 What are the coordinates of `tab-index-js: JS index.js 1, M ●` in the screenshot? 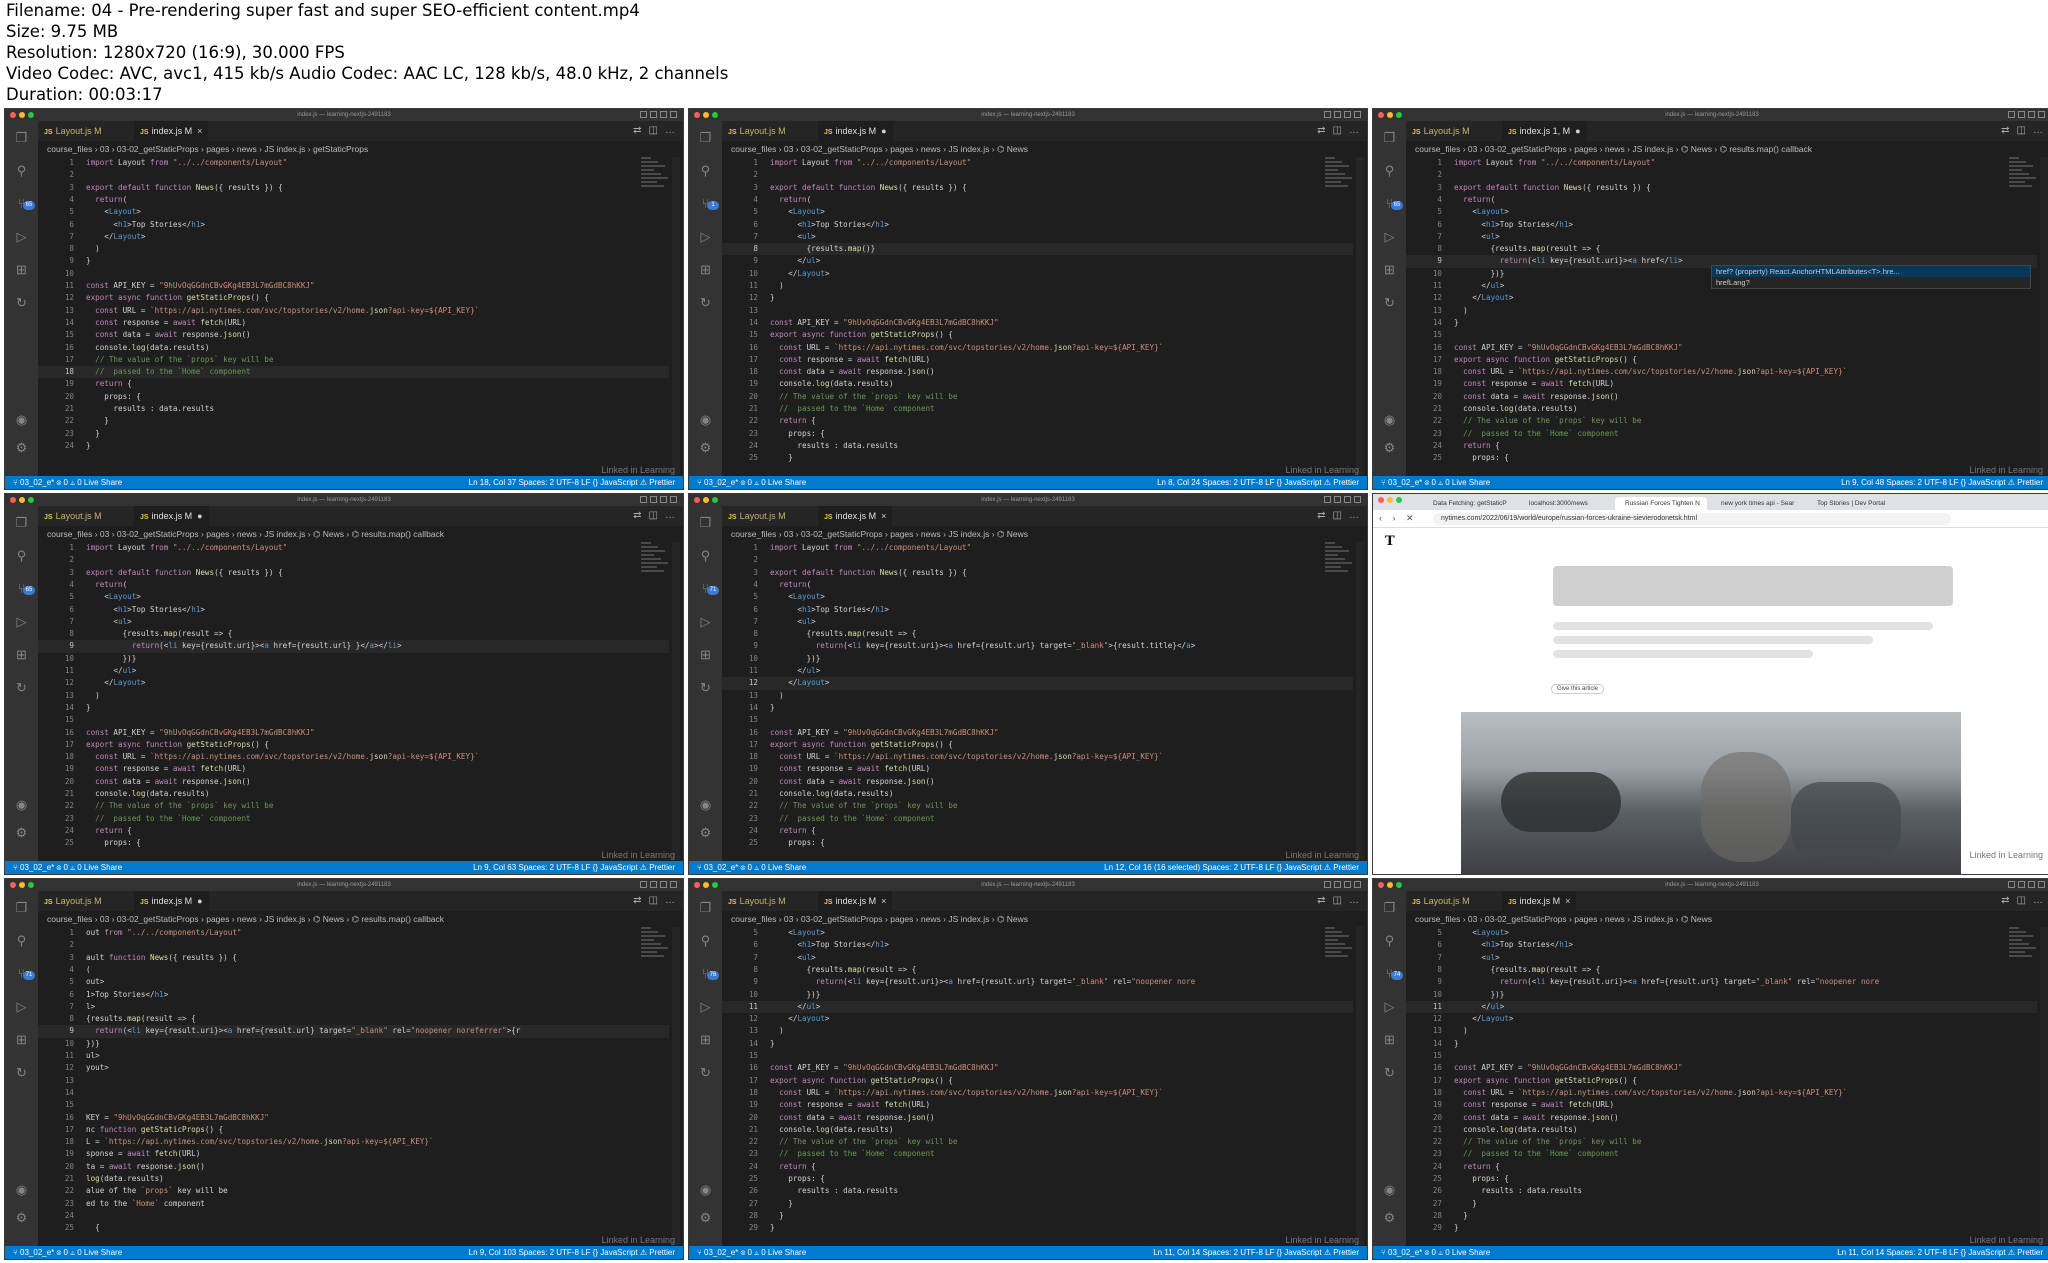 It's located at (1544, 131).